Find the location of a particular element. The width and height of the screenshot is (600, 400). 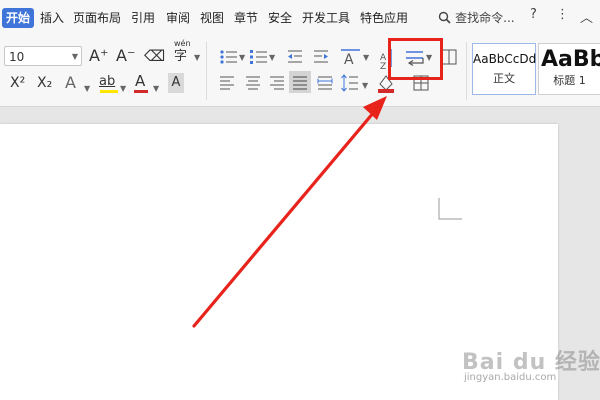

watermark-url: jingyan.baidu.com is located at coordinates (510, 377).